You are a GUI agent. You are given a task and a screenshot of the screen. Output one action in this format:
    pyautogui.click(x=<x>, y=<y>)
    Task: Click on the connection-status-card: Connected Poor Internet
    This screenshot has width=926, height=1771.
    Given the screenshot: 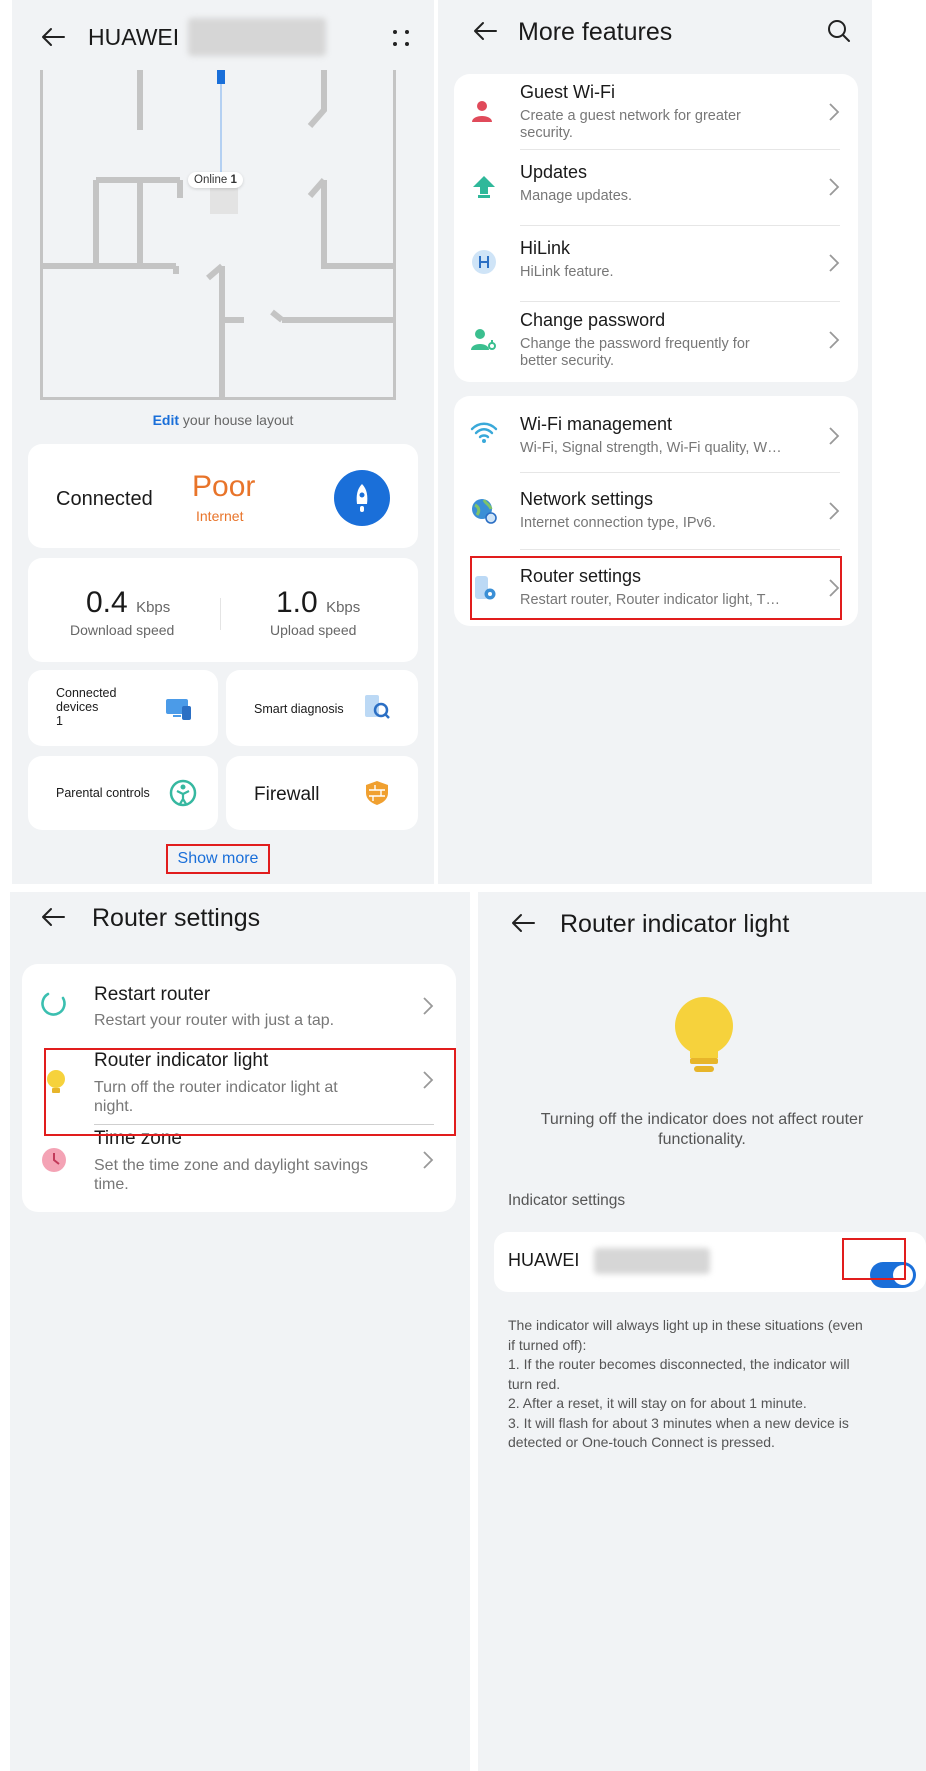 What is the action you would take?
    pyautogui.click(x=223, y=496)
    